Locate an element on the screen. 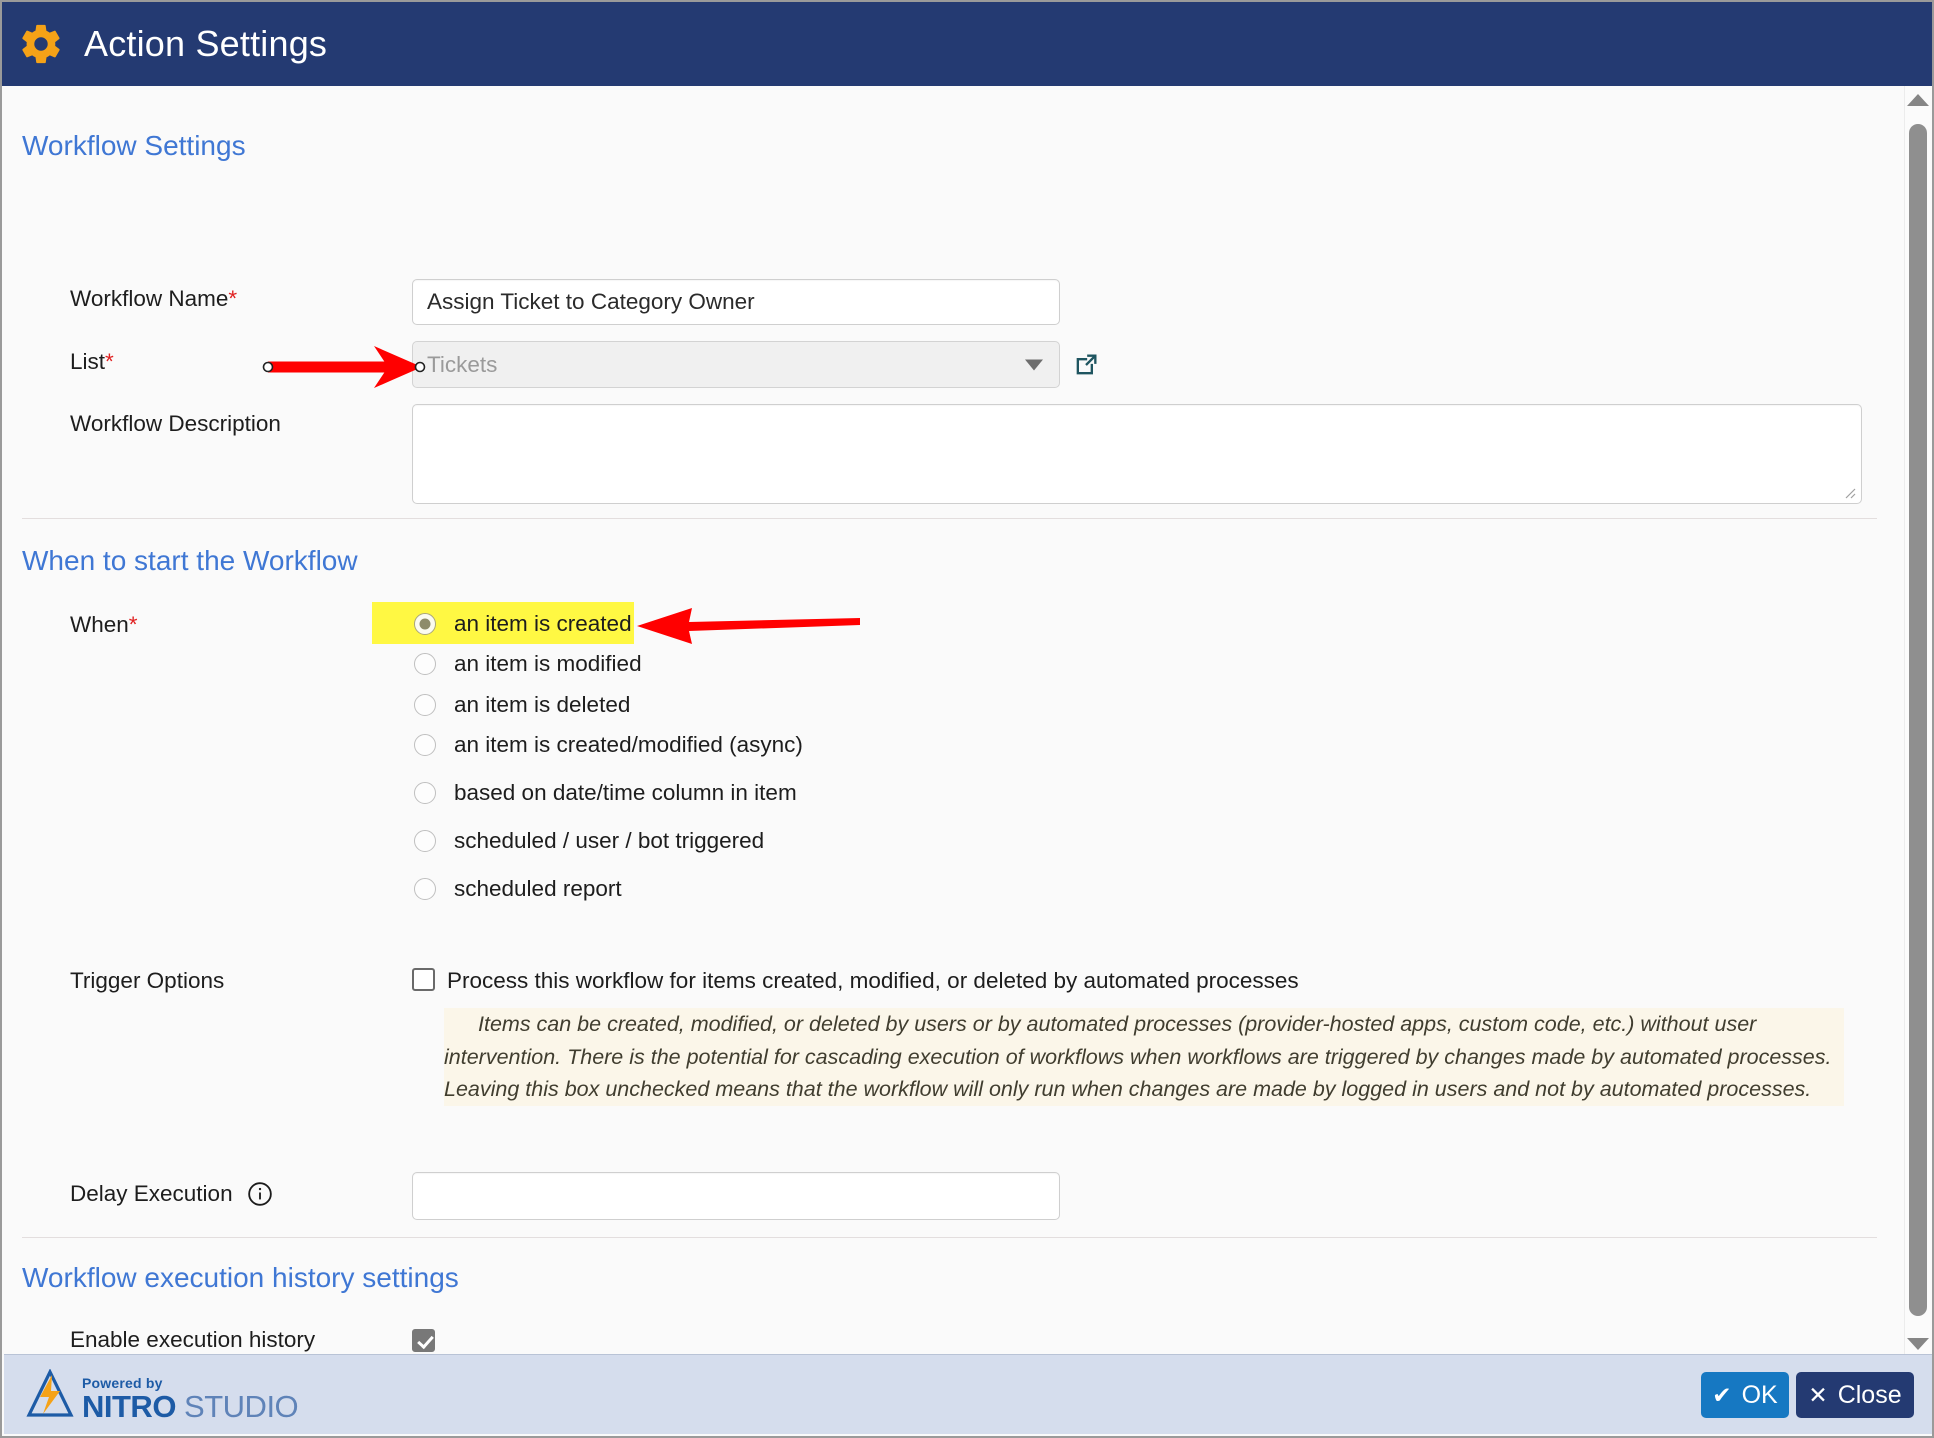 The image size is (1934, 1438). chevron-down-icon is located at coordinates (1034, 364).